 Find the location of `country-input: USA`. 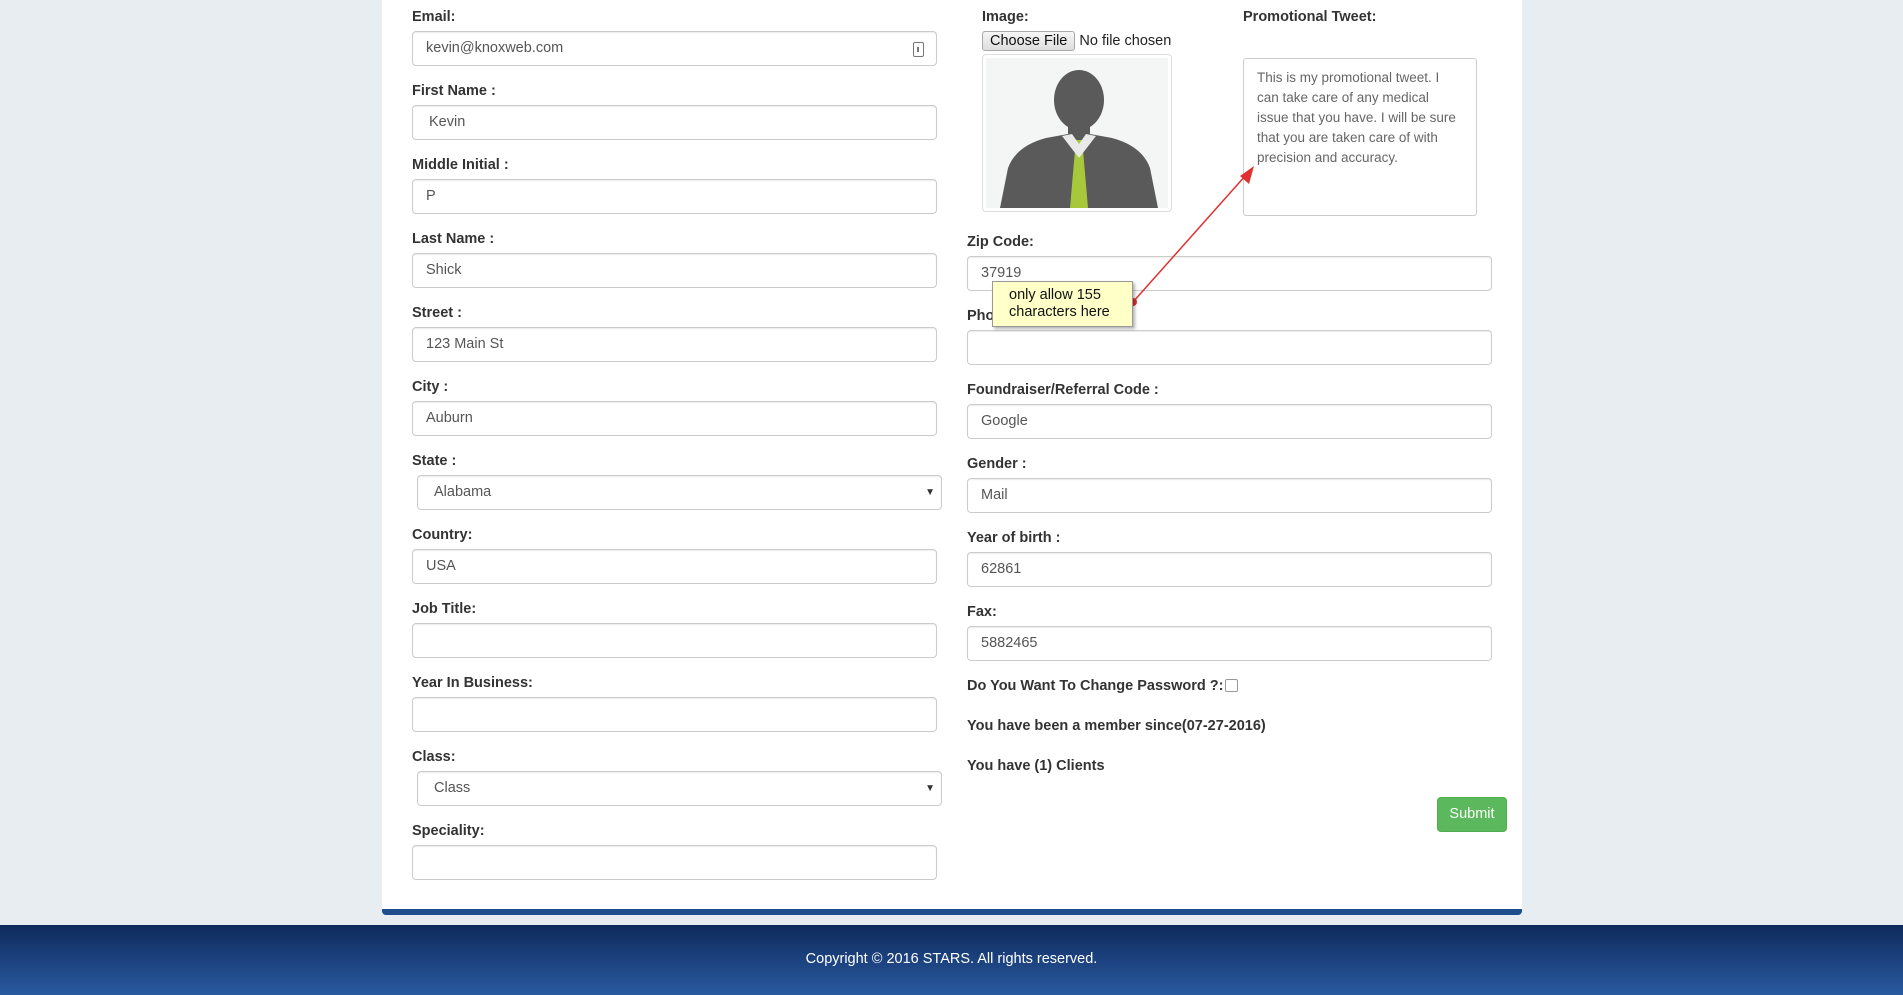

country-input: USA is located at coordinates (674, 566).